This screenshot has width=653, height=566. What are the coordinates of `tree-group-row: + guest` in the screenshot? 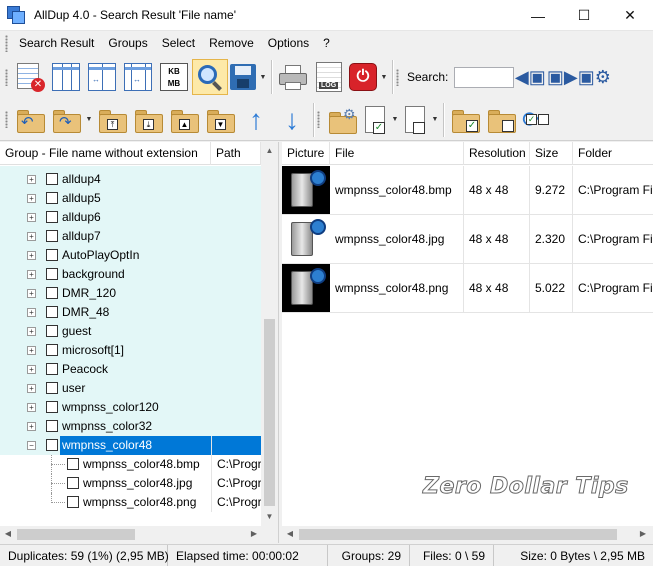 It's located at (130, 331).